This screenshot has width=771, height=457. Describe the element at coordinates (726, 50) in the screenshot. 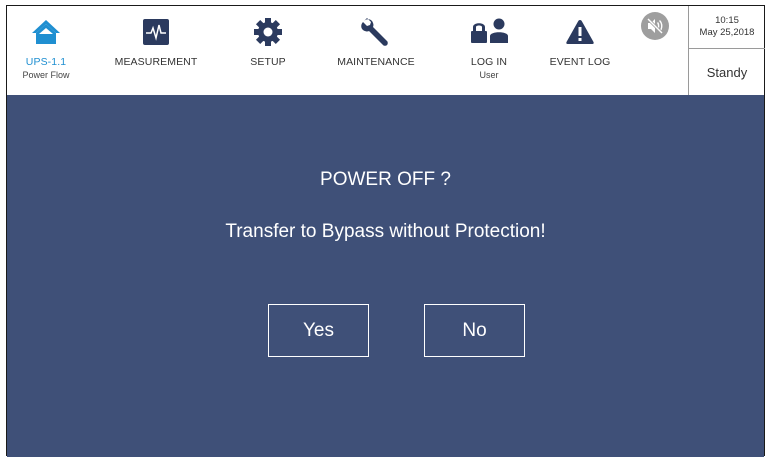

I see `status-panel: 10:15 May 25,2018 Standy` at that location.